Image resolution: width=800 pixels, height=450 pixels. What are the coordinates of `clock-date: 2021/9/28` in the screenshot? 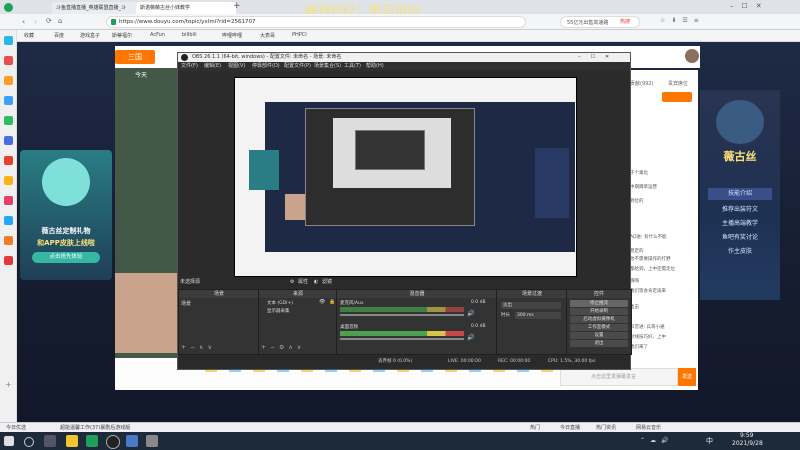 It's located at (747, 443).